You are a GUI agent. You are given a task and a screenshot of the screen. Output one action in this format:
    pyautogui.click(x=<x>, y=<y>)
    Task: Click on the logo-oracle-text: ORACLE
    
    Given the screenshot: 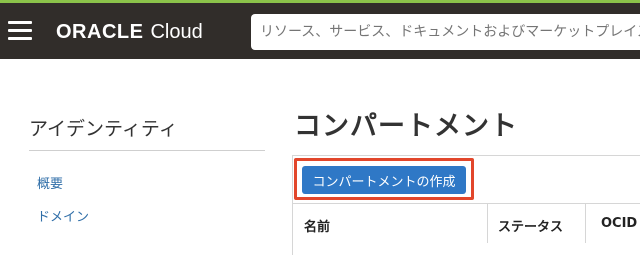 What is the action you would take?
    pyautogui.click(x=100, y=31)
    